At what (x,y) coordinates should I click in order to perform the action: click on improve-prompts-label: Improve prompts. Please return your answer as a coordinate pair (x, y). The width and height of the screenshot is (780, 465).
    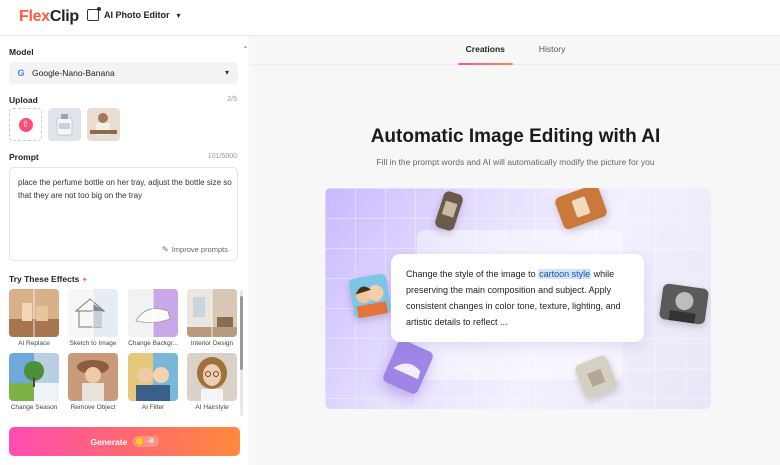
    Looking at the image, I should click on (199, 249).